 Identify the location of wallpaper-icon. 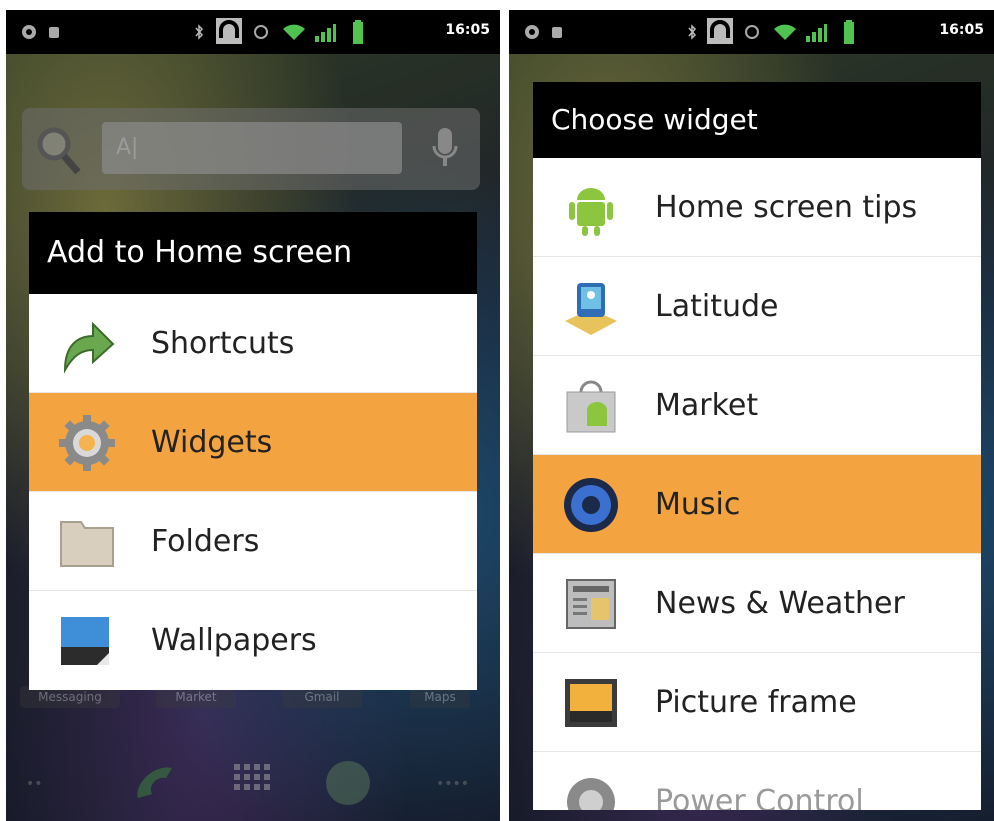
(85, 641).